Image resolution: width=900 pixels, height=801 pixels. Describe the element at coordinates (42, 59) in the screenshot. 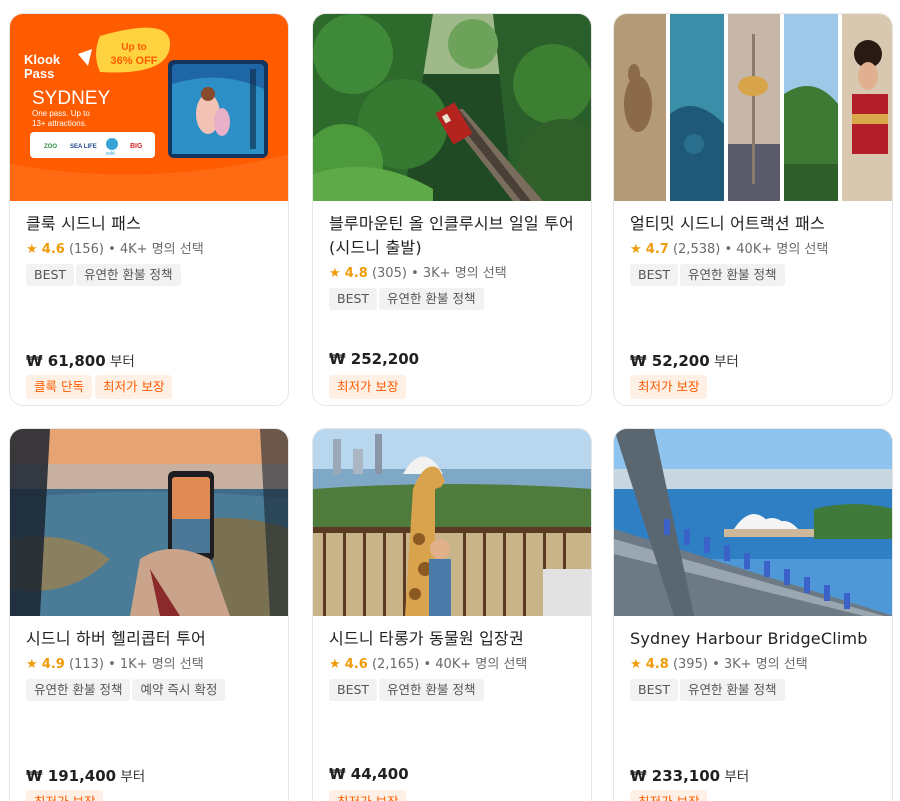

I see `klook-brand-text: Klook` at that location.